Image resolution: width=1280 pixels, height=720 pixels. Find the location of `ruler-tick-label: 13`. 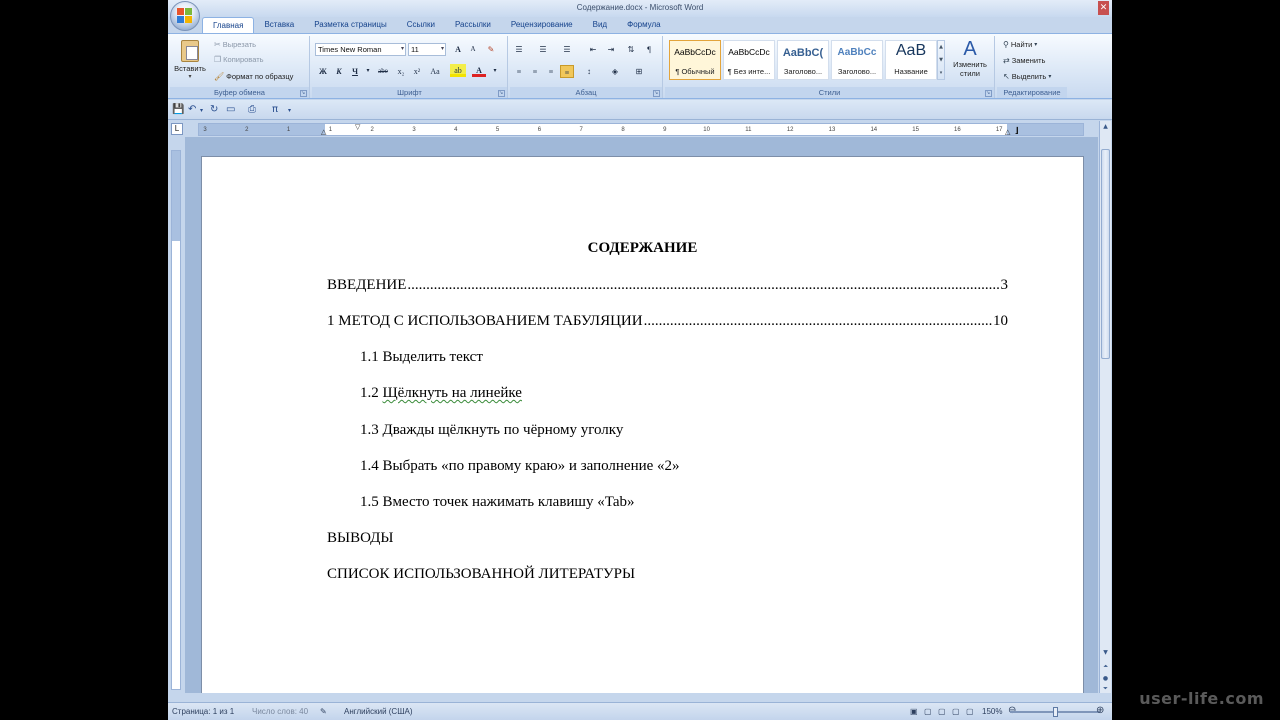

ruler-tick-label: 13 is located at coordinates (832, 130).